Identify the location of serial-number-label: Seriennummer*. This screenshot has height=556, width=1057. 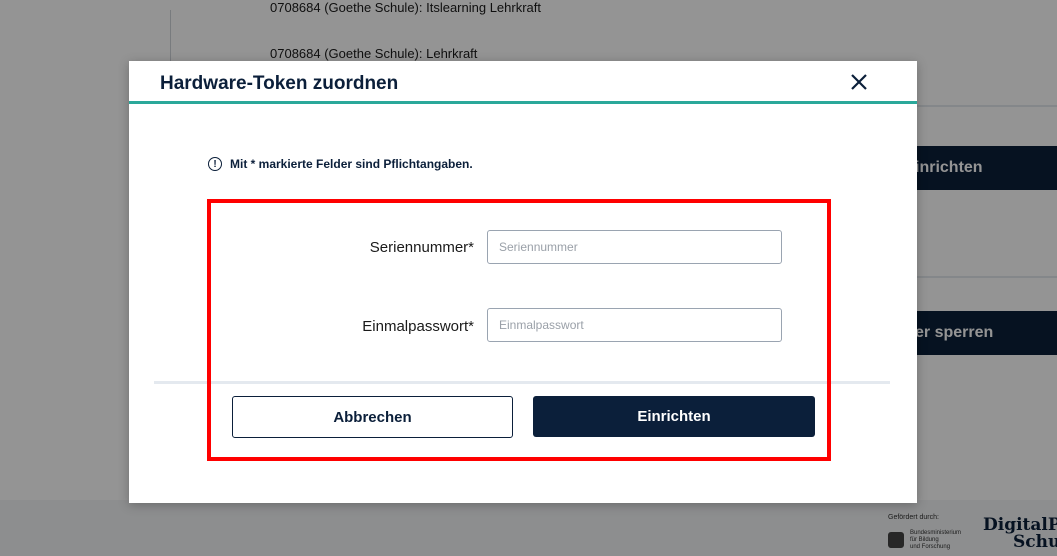
(421, 247).